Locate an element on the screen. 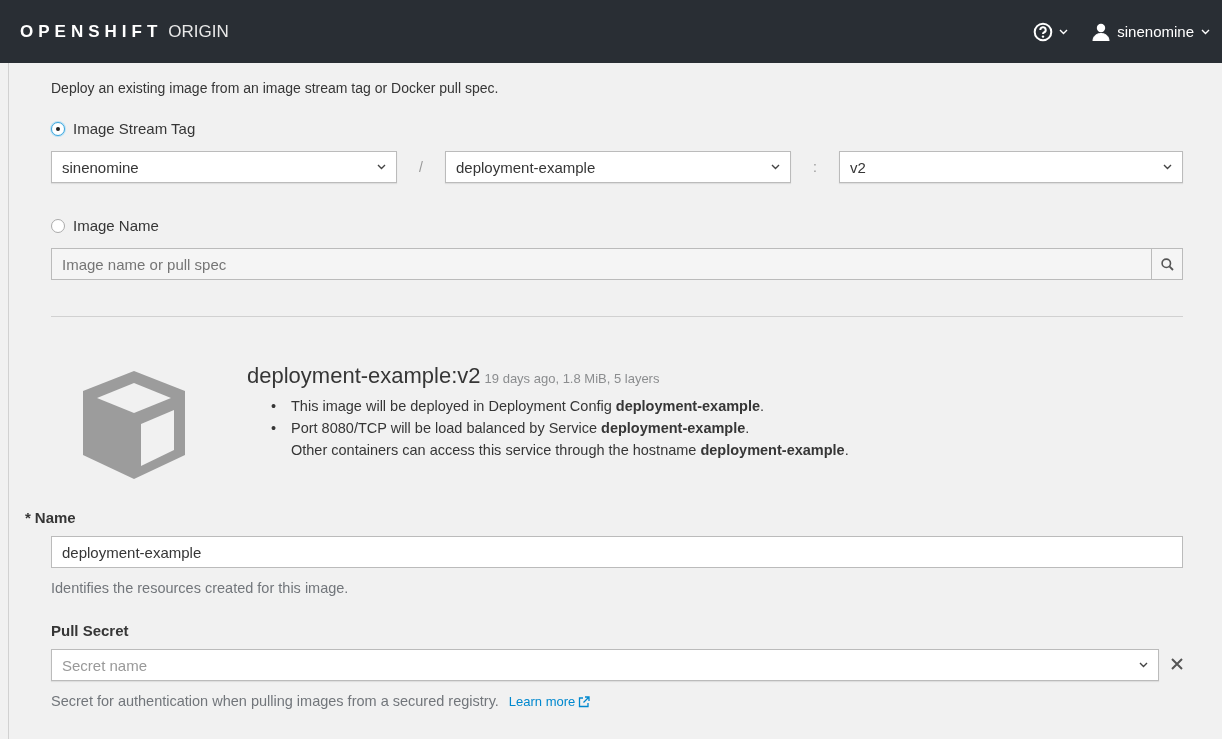  intro-text: Deploy an existing image from an image stream tag or Docker pull spec. is located at coordinates (275, 88).